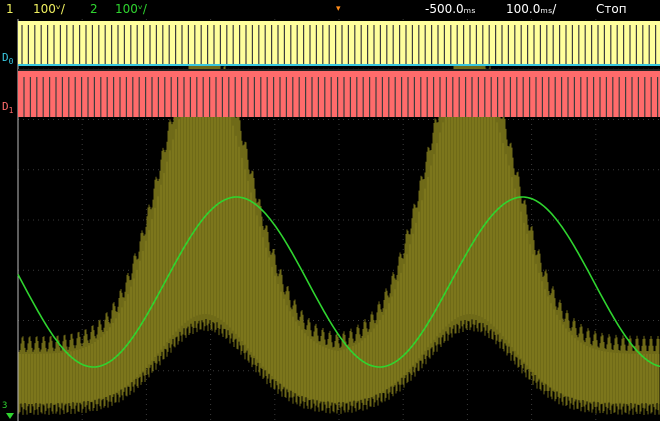 The width and height of the screenshot is (660, 421). I want to click on ch1-scale: 100ᵛ/, so click(49, 9).